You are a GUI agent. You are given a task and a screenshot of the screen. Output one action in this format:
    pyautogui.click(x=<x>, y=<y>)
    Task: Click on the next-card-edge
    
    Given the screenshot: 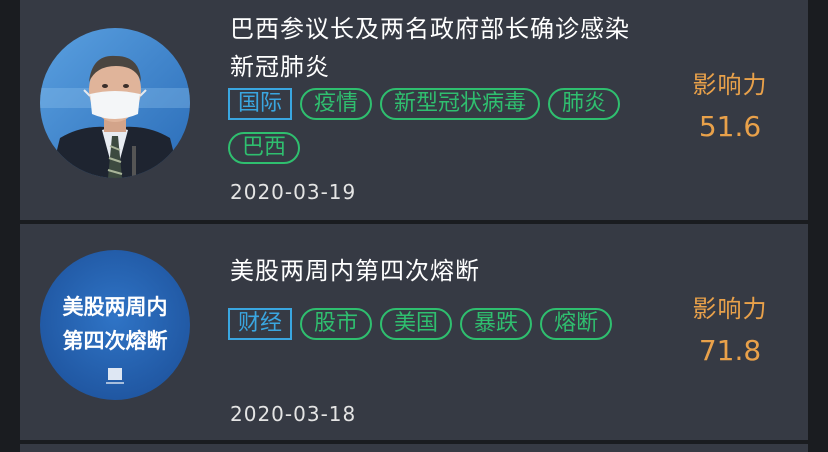 What is the action you would take?
    pyautogui.click(x=414, y=448)
    